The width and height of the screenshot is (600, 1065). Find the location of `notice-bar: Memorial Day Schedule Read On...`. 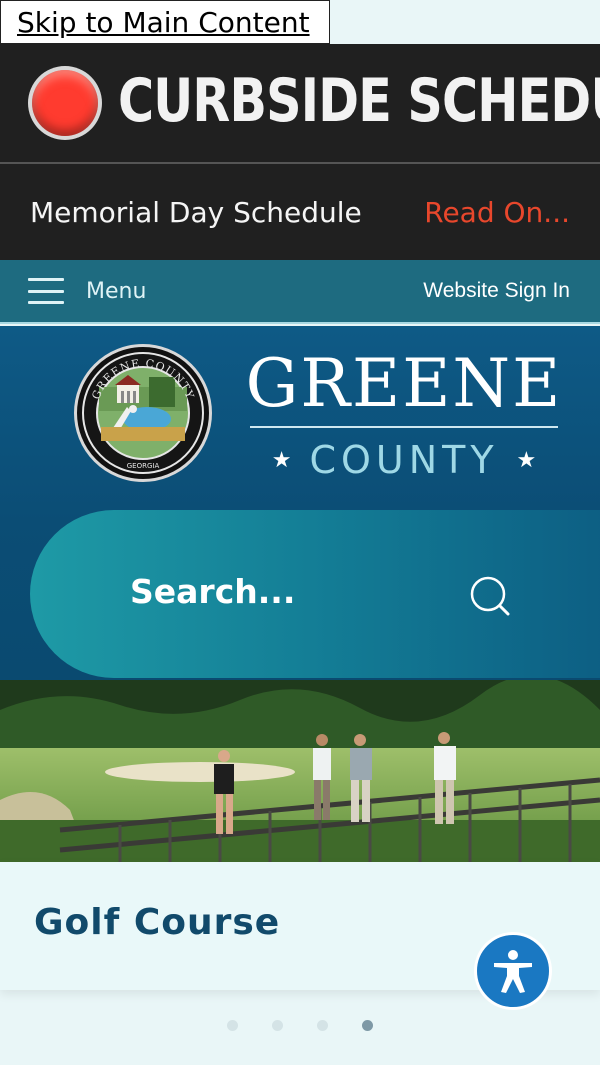

notice-bar: Memorial Day Schedule Read On... is located at coordinates (300, 212).